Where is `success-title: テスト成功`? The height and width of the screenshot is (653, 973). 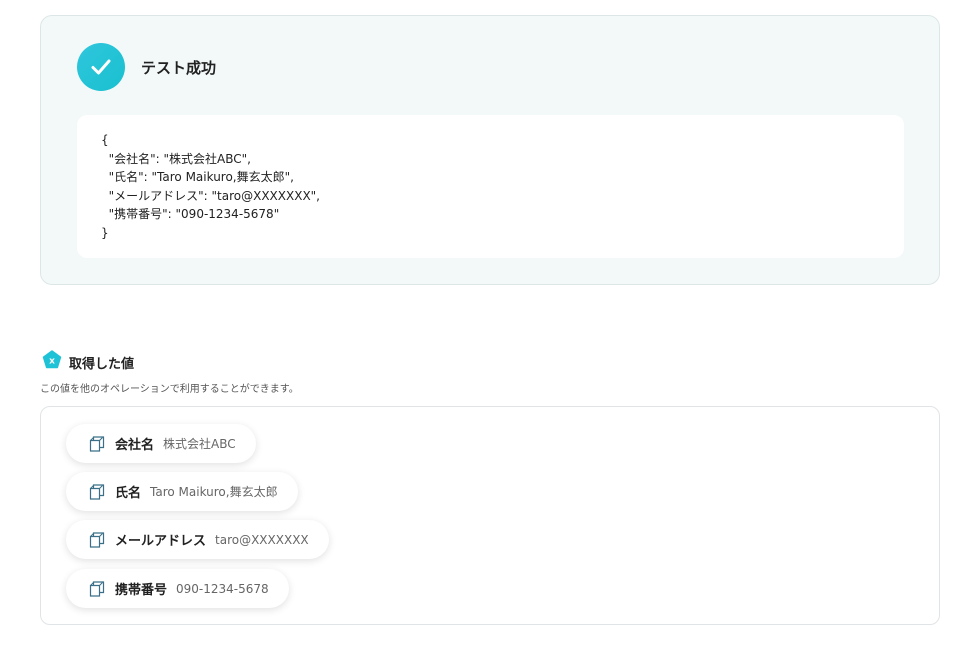
success-title: テスト成功 is located at coordinates (179, 67).